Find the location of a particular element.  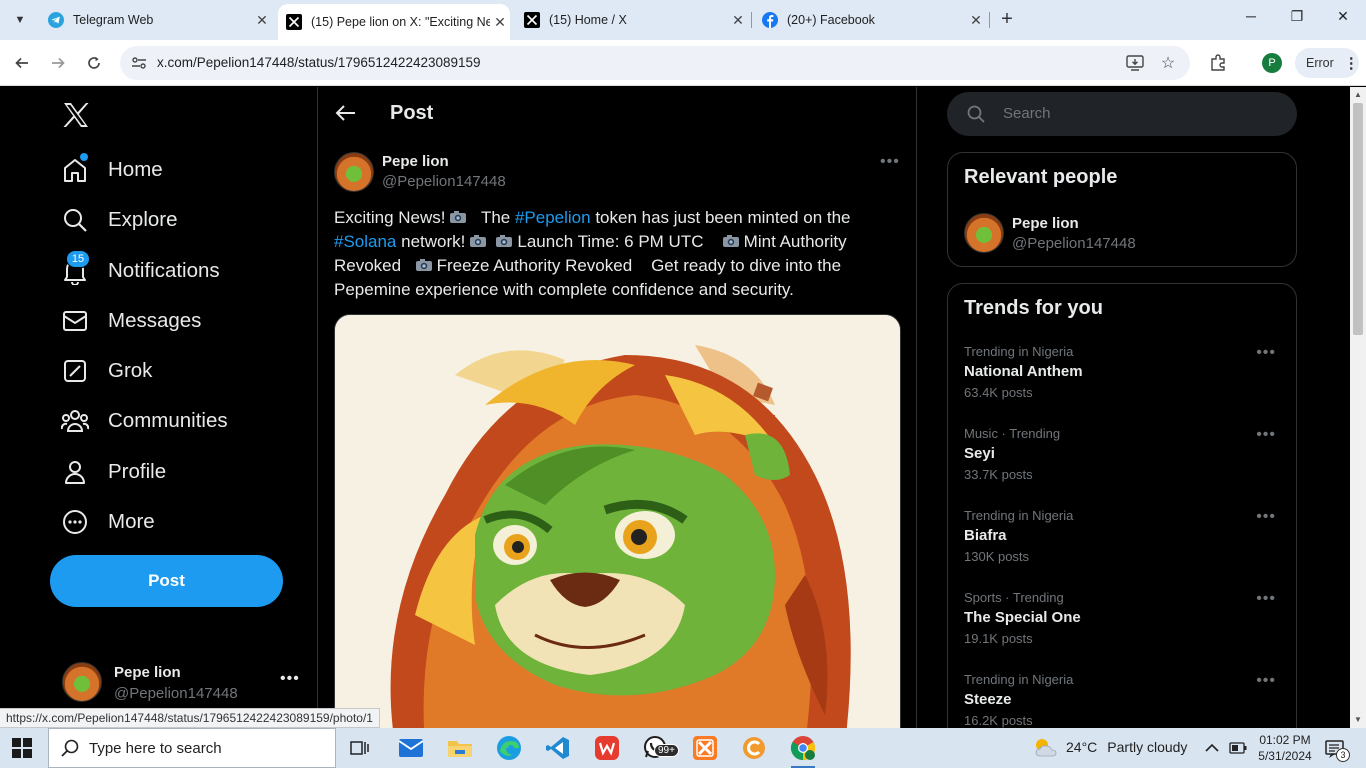

account-switcher: Pepe lion @Pepelion147448 ••• is located at coordinates (182, 683).